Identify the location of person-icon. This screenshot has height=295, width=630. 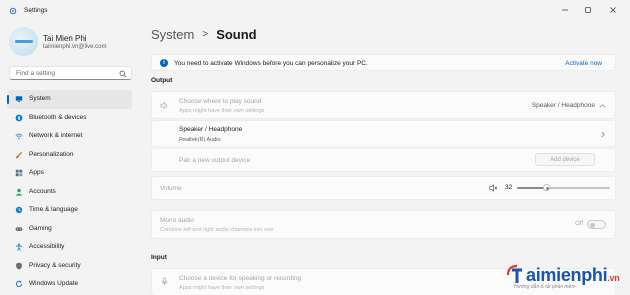
(19, 192).